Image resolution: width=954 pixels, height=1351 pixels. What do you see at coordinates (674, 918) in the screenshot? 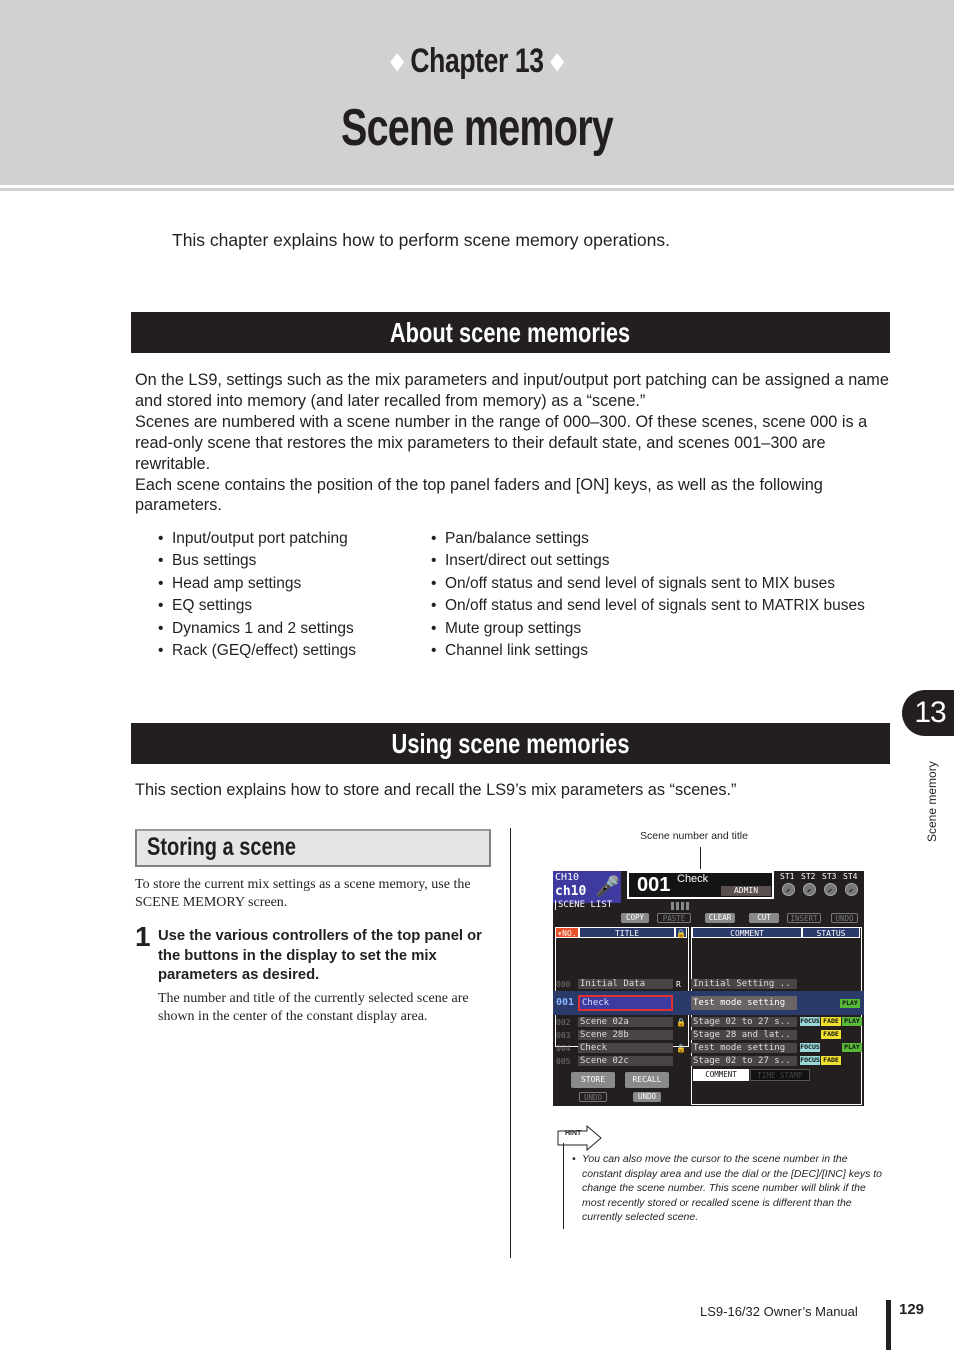
I see `paste-button: PASTE` at bounding box center [674, 918].